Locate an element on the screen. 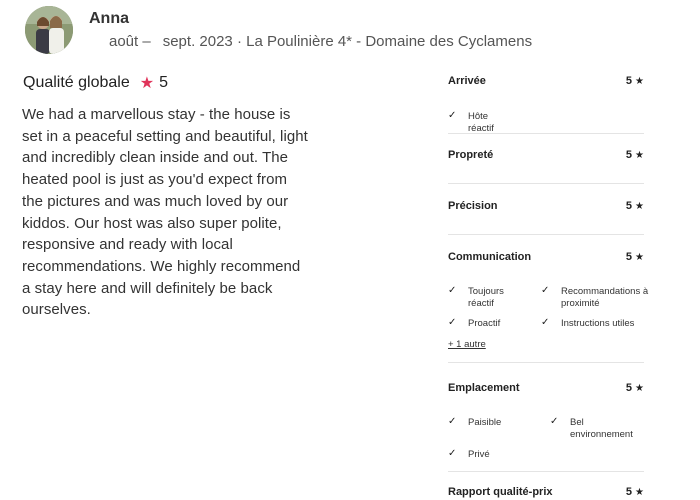 The width and height of the screenshot is (700, 500). avatar-photo is located at coordinates (49, 30).